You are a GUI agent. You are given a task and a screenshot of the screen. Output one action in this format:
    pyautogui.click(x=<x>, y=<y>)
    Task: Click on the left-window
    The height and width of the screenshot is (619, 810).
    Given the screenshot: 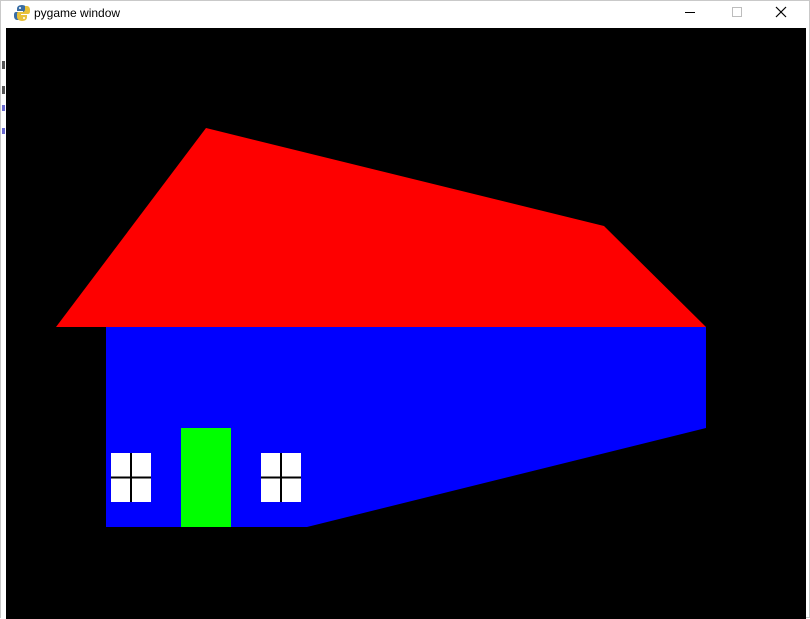 What is the action you would take?
    pyautogui.click(x=131, y=477)
    